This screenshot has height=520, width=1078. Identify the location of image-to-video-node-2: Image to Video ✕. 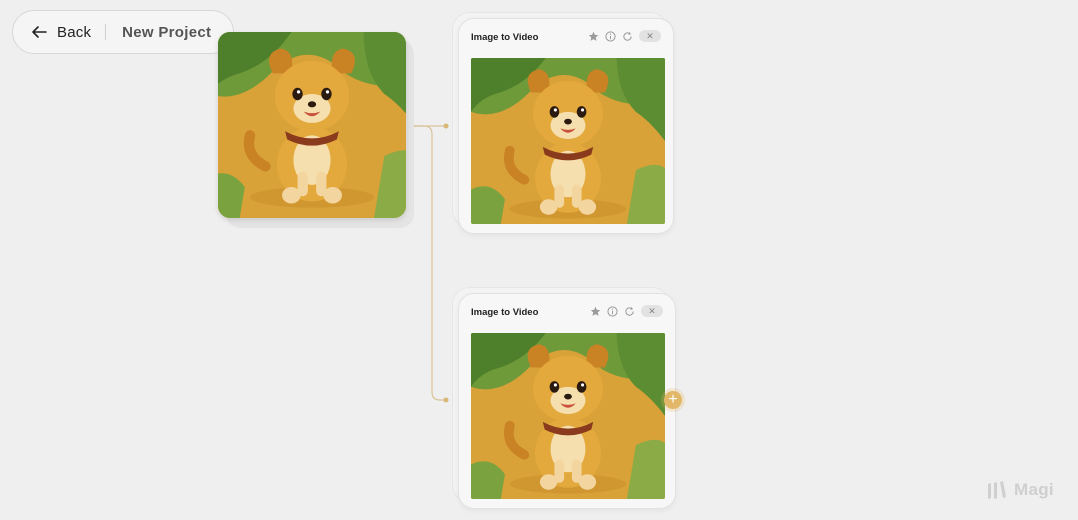
(564, 398).